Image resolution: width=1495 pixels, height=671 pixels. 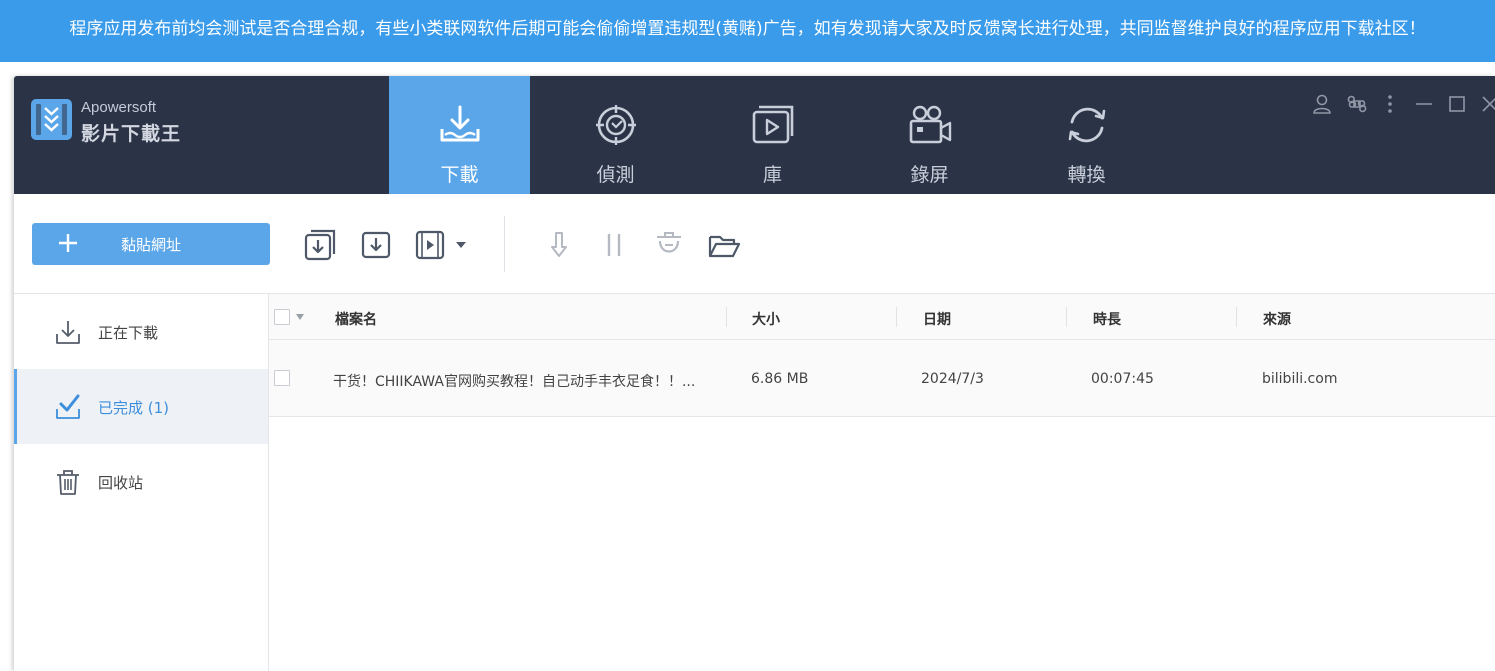 I want to click on column-header-duration: 時長, so click(x=1107, y=319).